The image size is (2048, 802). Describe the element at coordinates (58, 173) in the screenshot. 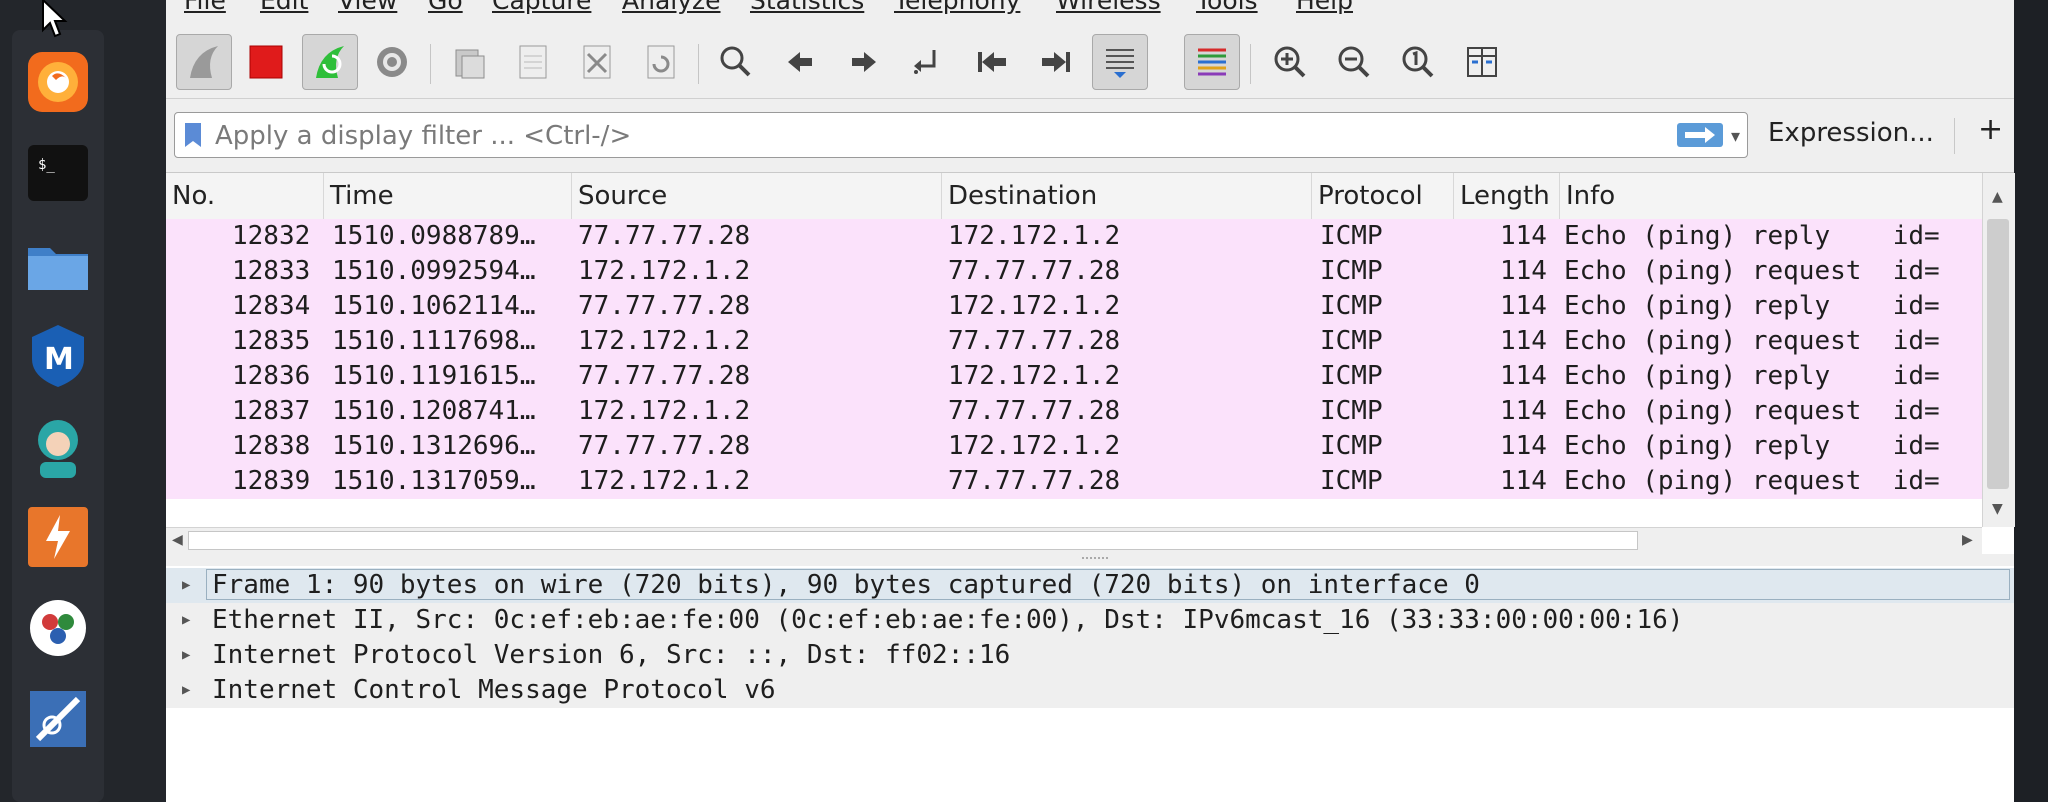

I see `terminal-icon: $_` at that location.